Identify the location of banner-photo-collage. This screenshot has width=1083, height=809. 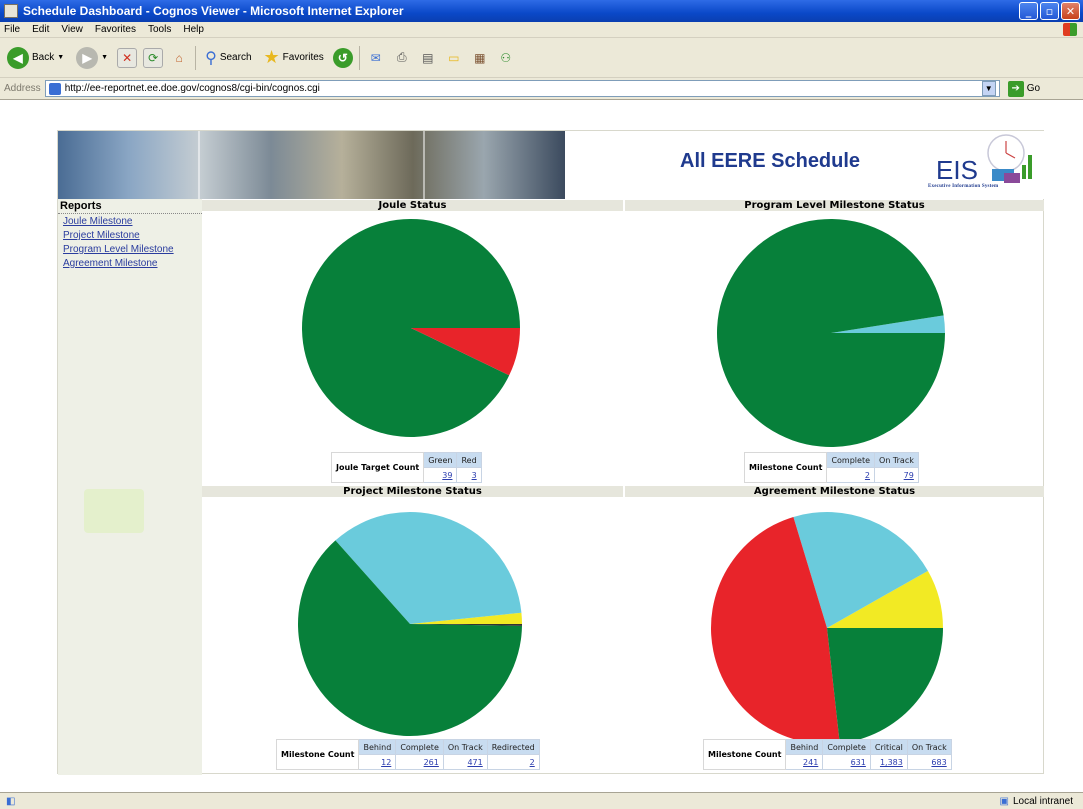
(311, 165).